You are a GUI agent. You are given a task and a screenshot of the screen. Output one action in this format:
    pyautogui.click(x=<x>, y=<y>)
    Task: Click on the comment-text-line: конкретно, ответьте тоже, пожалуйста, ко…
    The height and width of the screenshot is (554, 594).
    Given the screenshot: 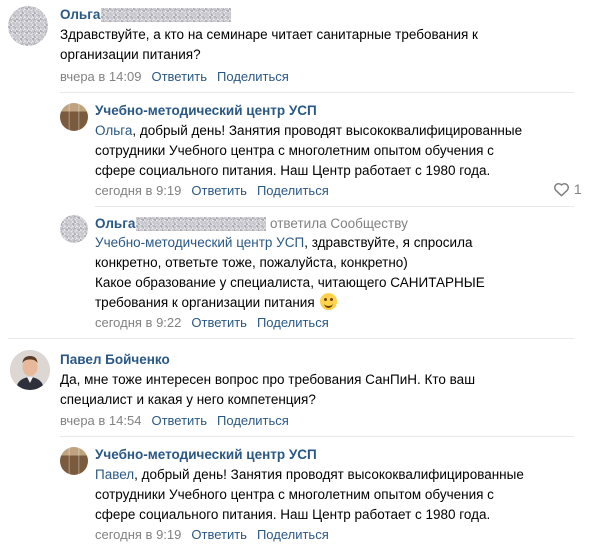 What is the action you would take?
    pyautogui.click(x=251, y=262)
    